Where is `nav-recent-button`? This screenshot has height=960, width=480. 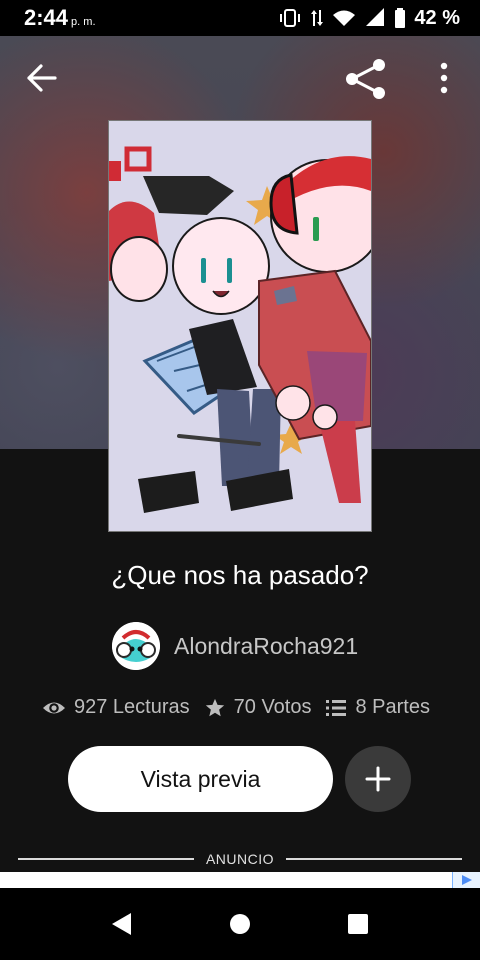
nav-recent-button is located at coordinates (358, 924).